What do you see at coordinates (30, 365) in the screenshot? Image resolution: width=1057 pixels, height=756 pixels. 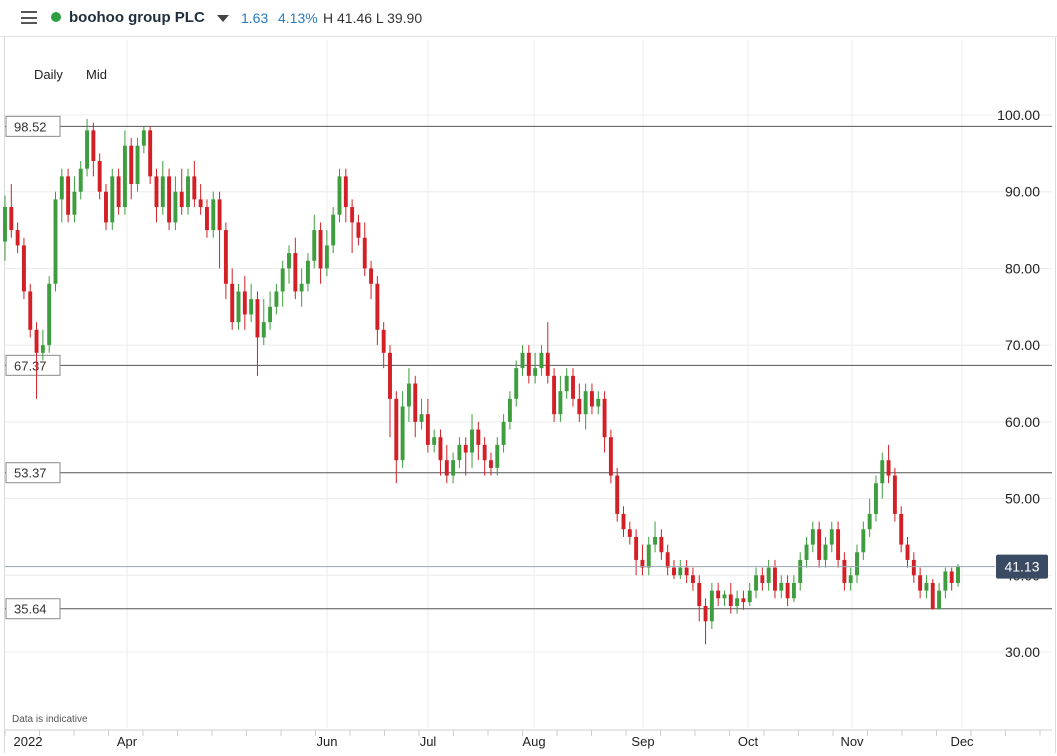 I see `level-label: 67.37` at bounding box center [30, 365].